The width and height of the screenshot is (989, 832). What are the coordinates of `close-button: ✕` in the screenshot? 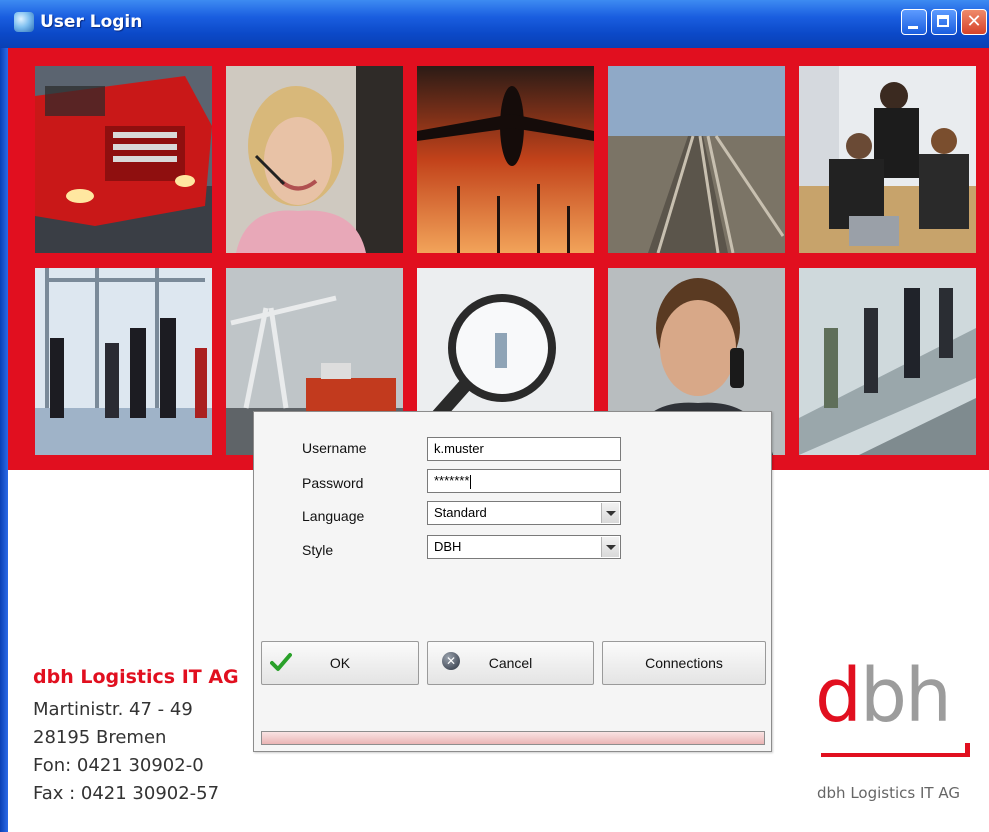 It's located at (974, 22).